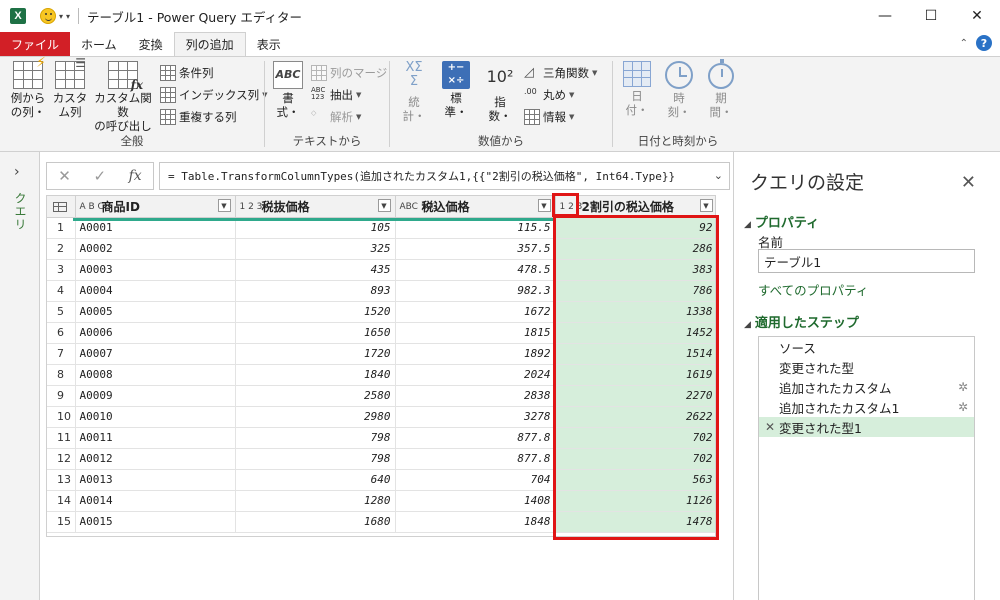 This screenshot has height=600, width=1000. Describe the element at coordinates (968, 182) in the screenshot. I see `close-settings-icon: ✕` at that location.